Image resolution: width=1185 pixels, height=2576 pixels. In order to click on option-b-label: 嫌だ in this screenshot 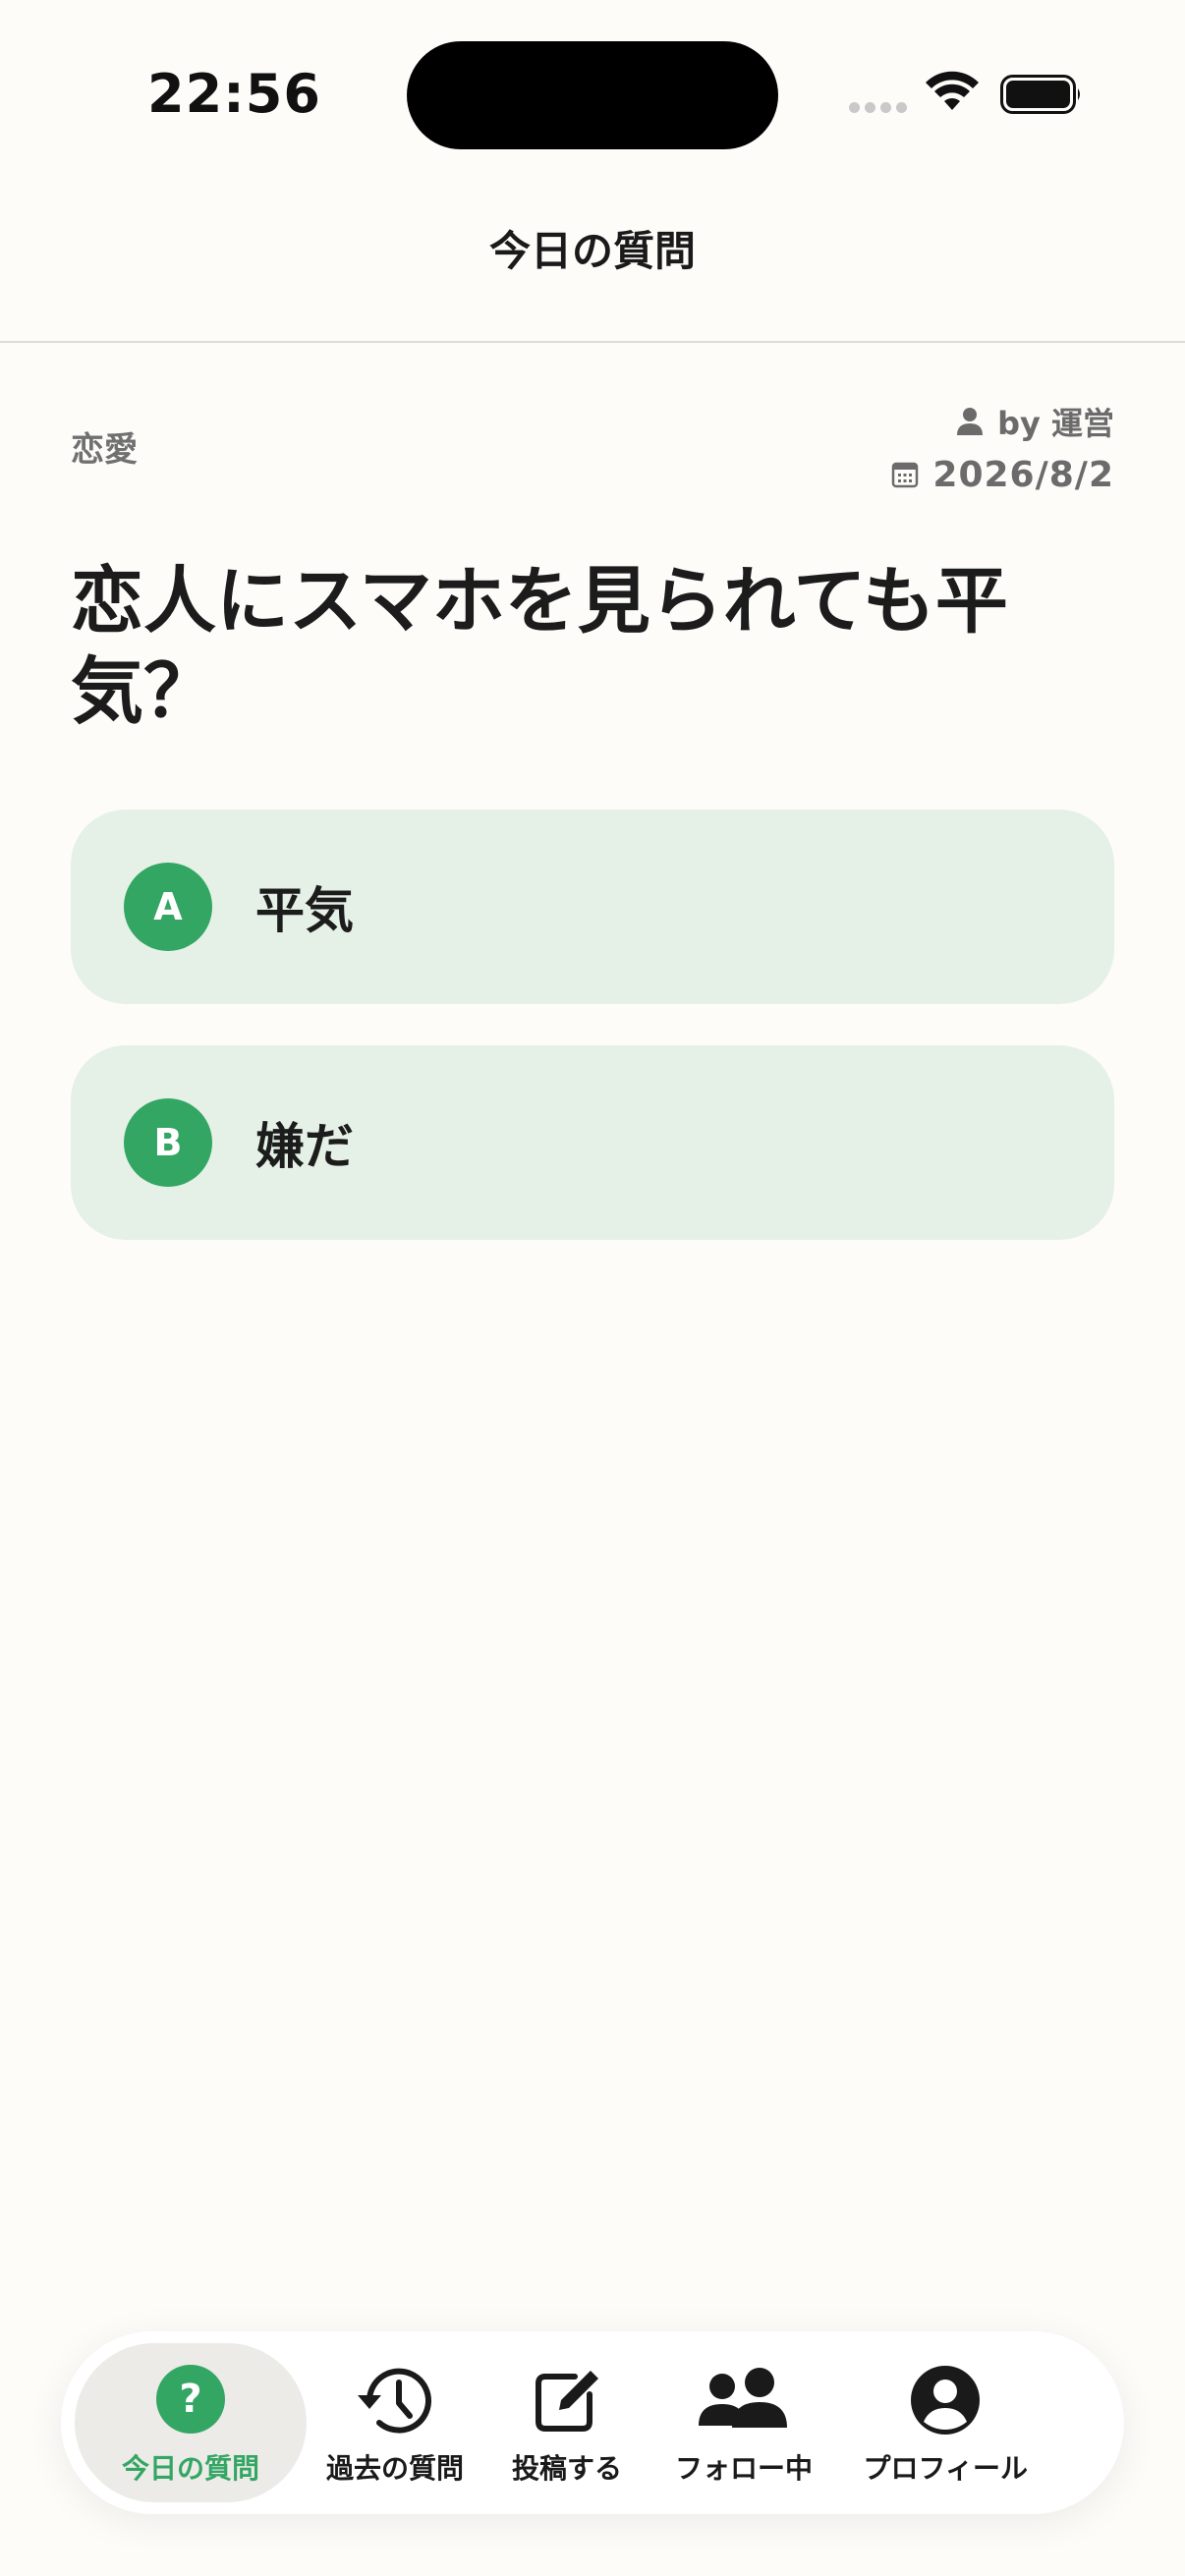, I will do `click(305, 1146)`.